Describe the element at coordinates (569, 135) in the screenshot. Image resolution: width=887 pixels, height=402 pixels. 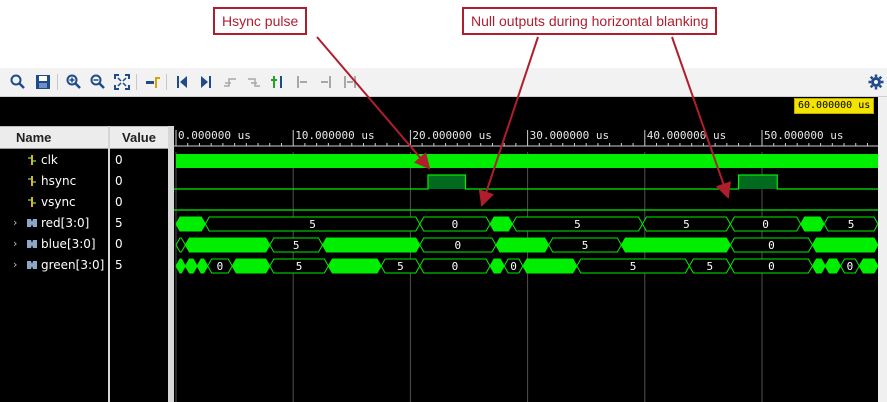
I see `ruler-tick-label: 30.000000 us` at that location.